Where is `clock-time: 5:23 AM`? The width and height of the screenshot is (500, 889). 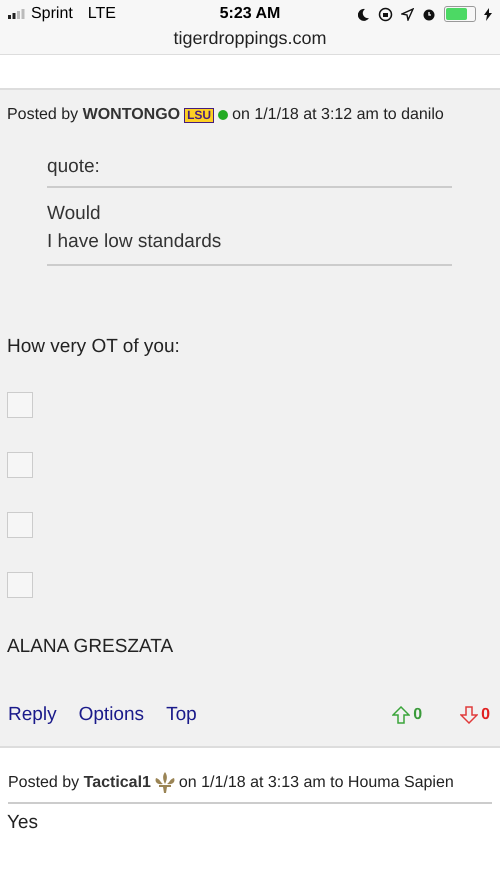 clock-time: 5:23 AM is located at coordinates (250, 14).